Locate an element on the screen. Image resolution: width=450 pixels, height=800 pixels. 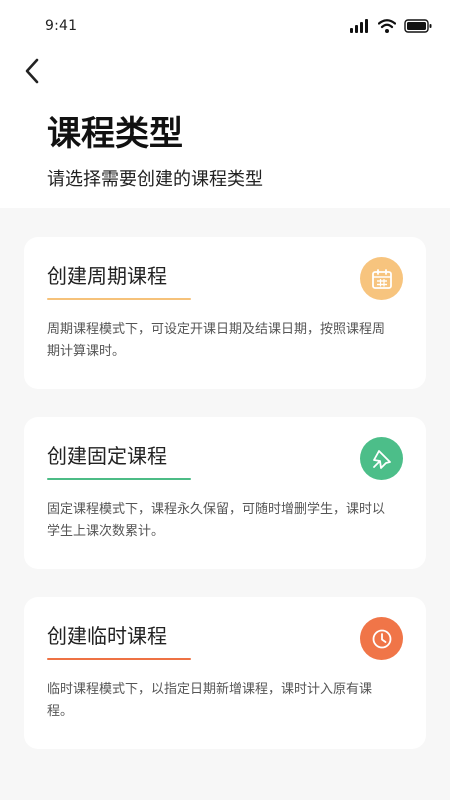
card-title: 创建周期课程 is located at coordinates (107, 276).